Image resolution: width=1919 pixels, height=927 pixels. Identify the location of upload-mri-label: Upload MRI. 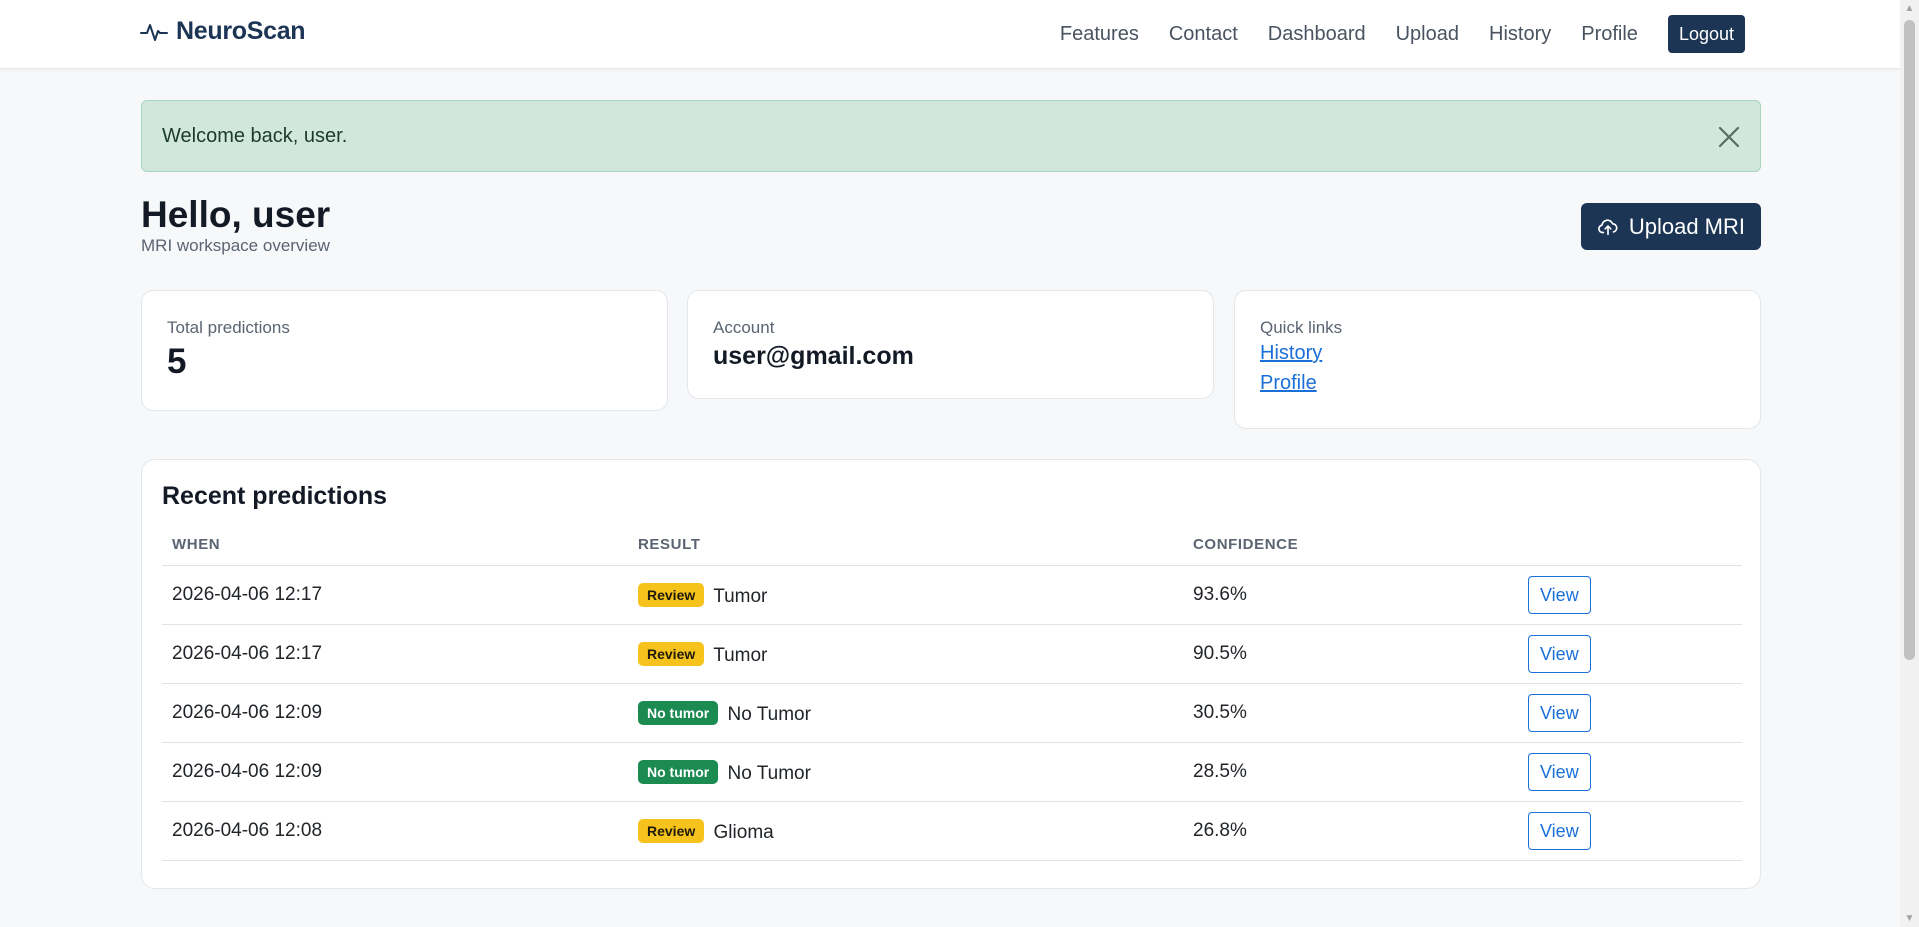
(1686, 226).